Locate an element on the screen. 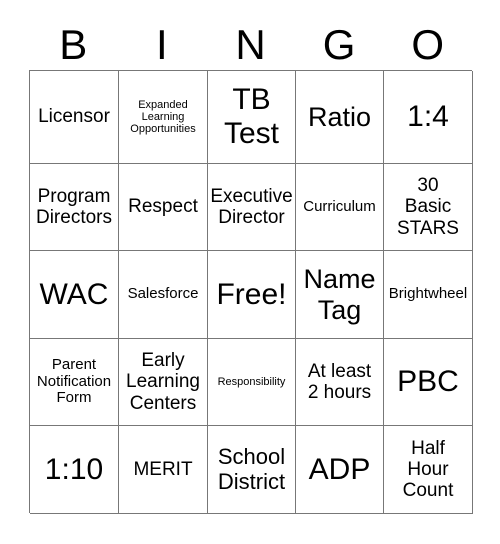 The width and height of the screenshot is (500, 544). bingo-cell-r3c2: Salesforce is located at coordinates (163, 295).